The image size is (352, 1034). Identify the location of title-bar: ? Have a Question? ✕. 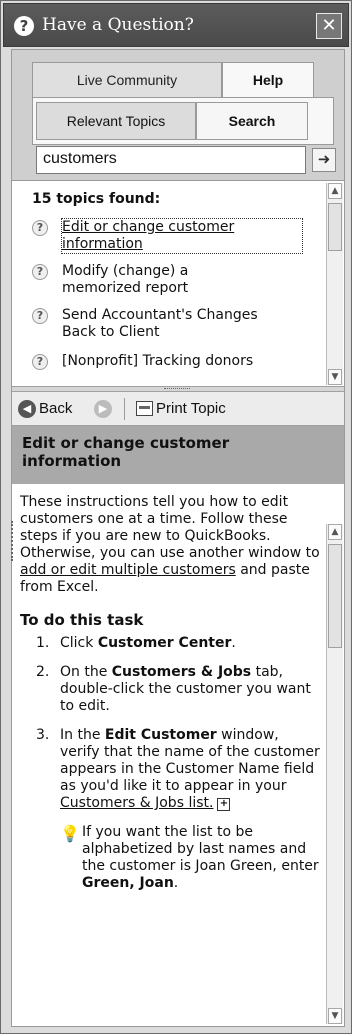
(176, 25).